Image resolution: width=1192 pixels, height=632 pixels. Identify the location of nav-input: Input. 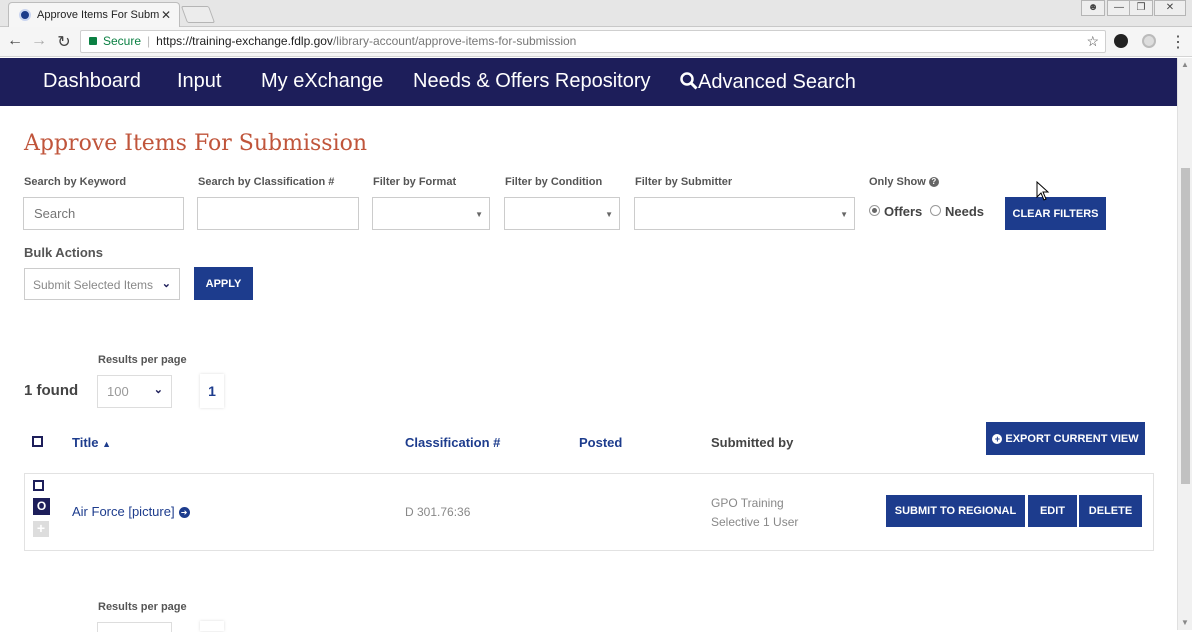
(199, 81).